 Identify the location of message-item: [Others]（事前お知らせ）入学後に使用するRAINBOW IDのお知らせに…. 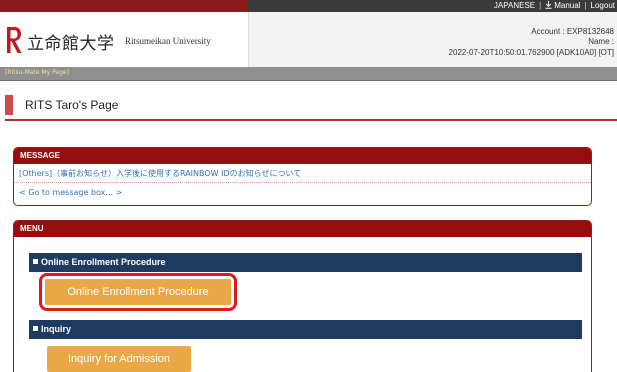
(302, 173).